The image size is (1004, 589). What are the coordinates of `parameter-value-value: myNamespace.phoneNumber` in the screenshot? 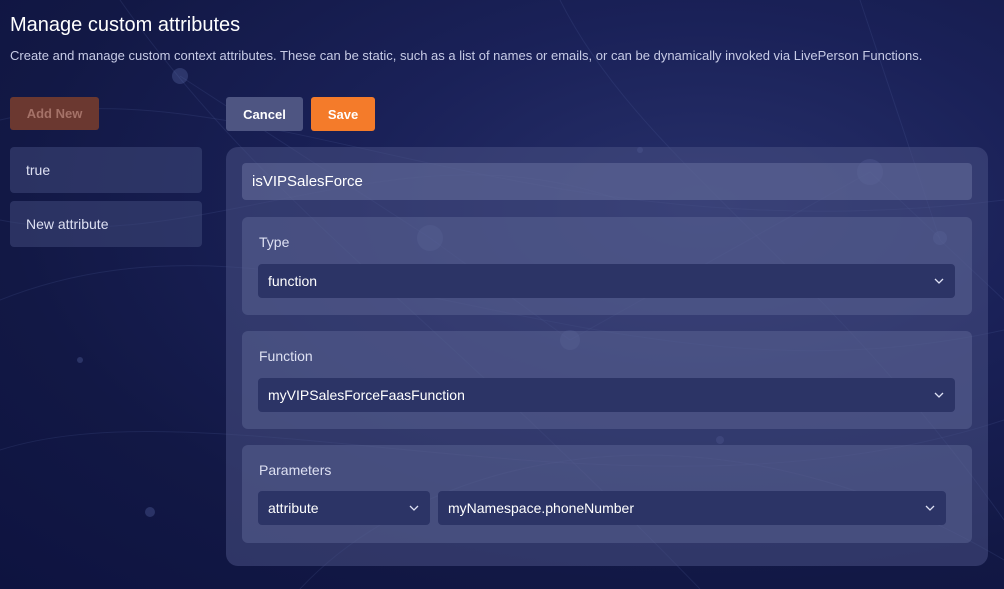 It's located at (541, 508).